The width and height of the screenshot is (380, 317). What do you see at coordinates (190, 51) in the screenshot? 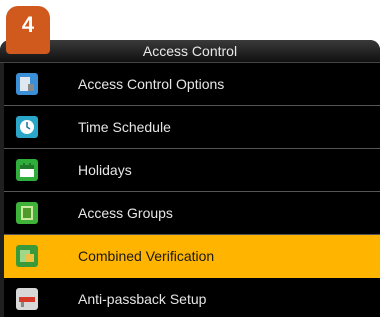
I see `screen-title: Access Control` at bounding box center [190, 51].